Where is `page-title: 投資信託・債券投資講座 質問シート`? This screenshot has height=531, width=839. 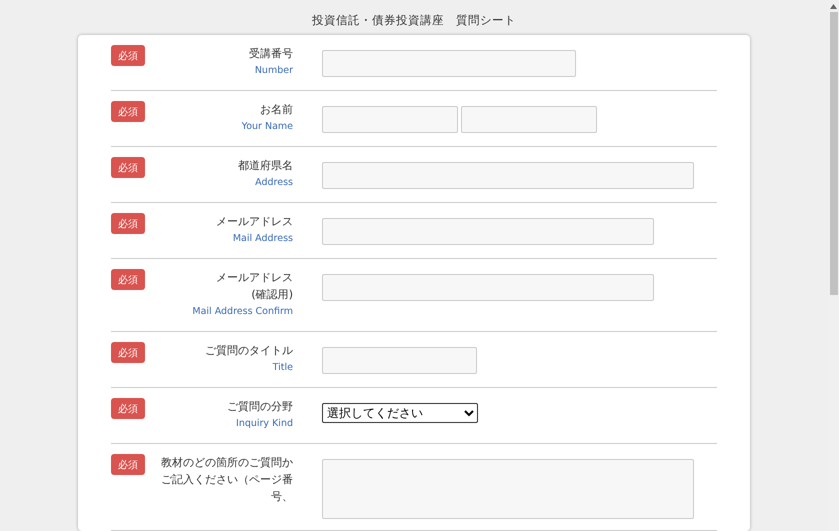 page-title: 投資信託・債券投資講座 質問シート is located at coordinates (414, 21).